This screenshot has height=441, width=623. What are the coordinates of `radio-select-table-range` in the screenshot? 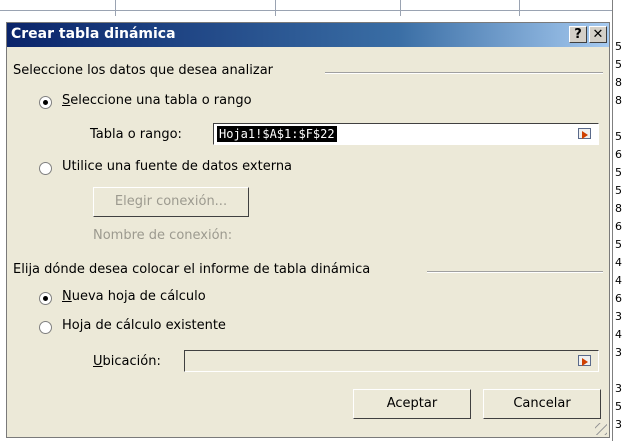 It's located at (45, 102).